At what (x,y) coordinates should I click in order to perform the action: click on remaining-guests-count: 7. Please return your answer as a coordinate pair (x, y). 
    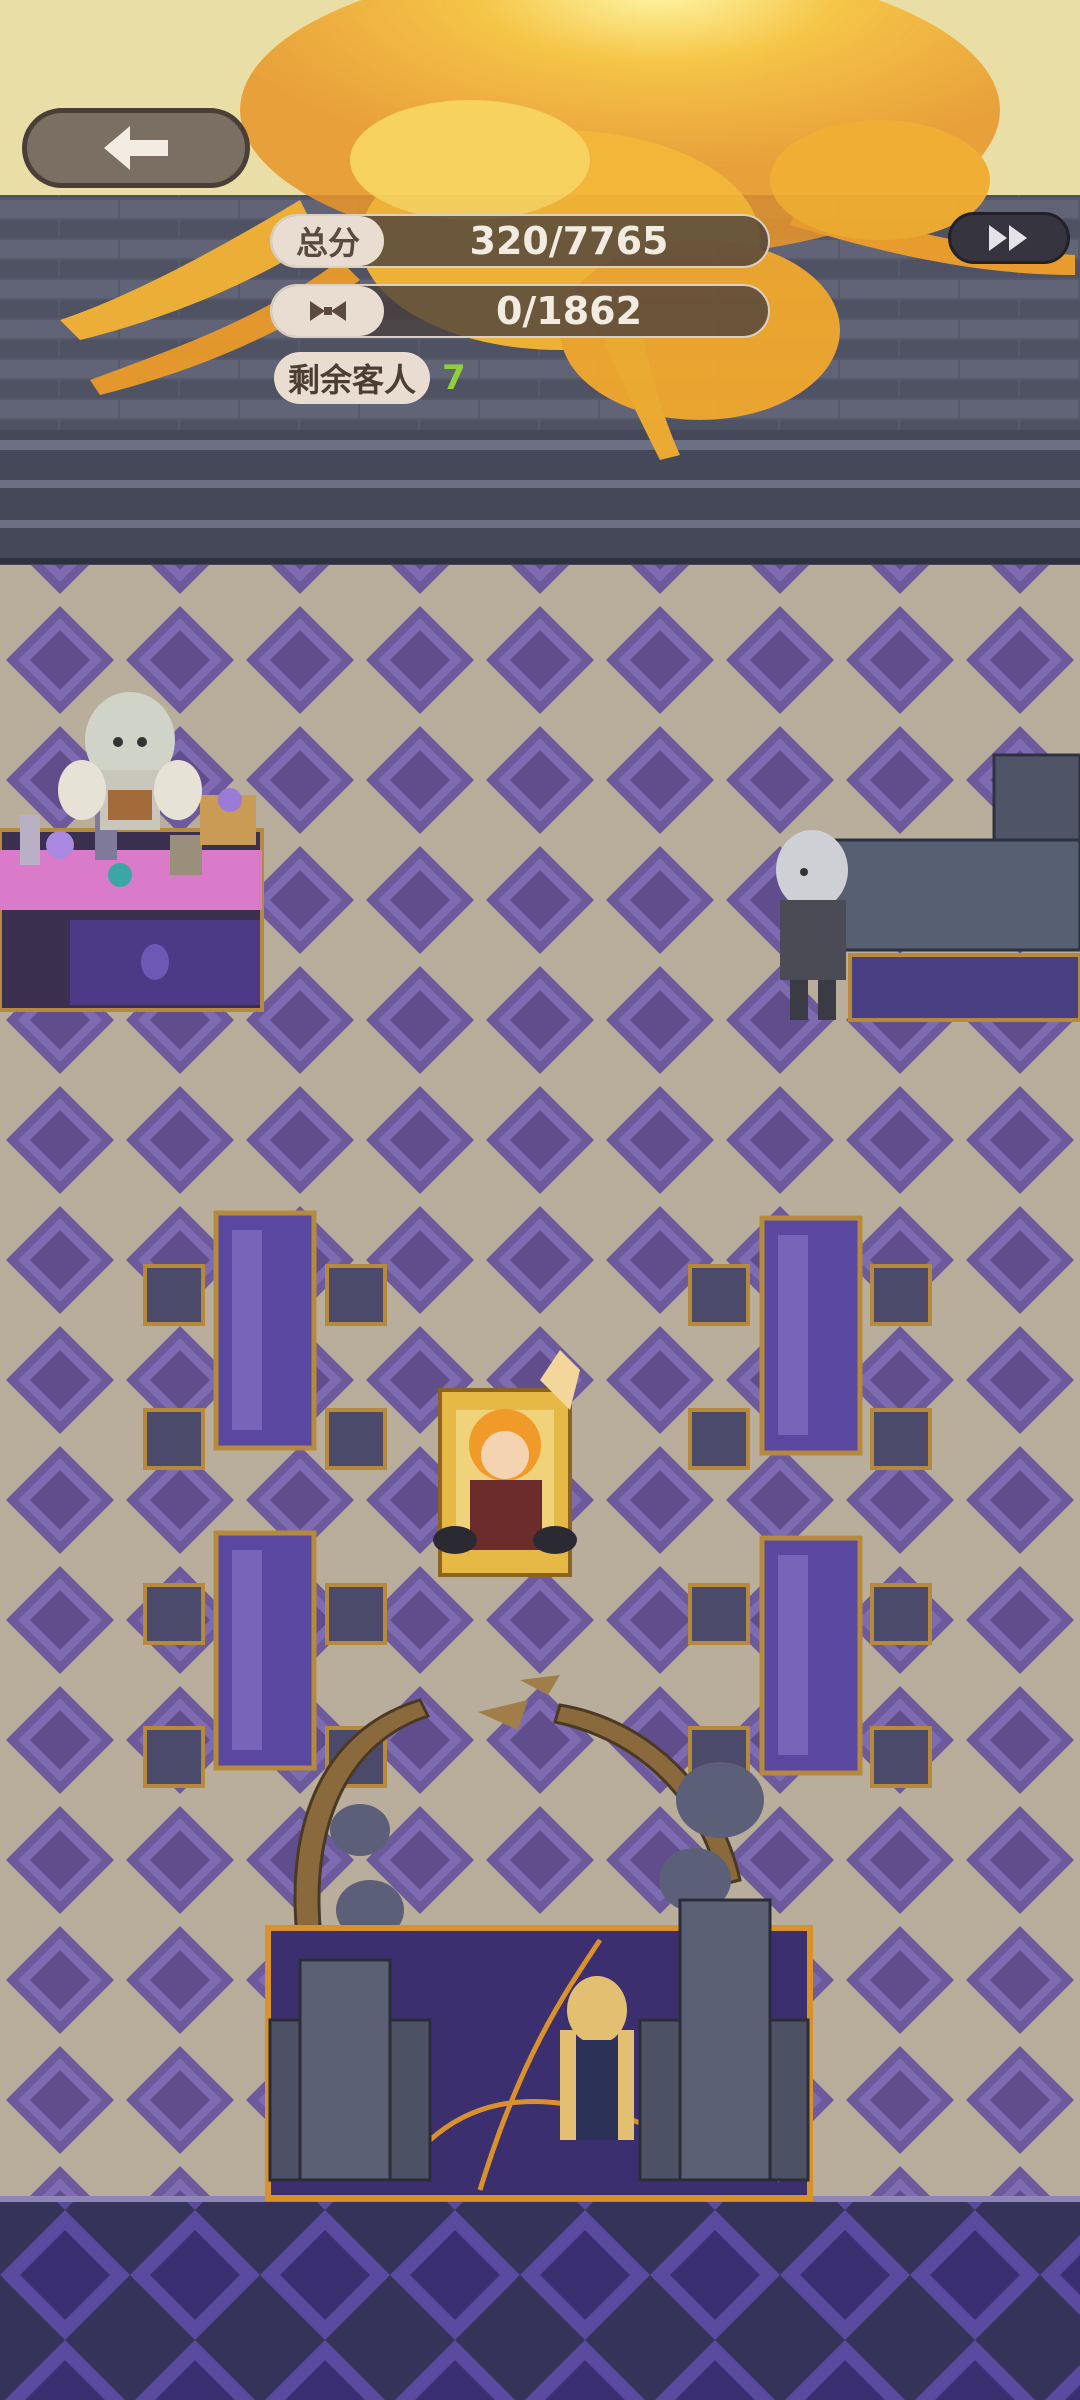
    Looking at the image, I should click on (454, 378).